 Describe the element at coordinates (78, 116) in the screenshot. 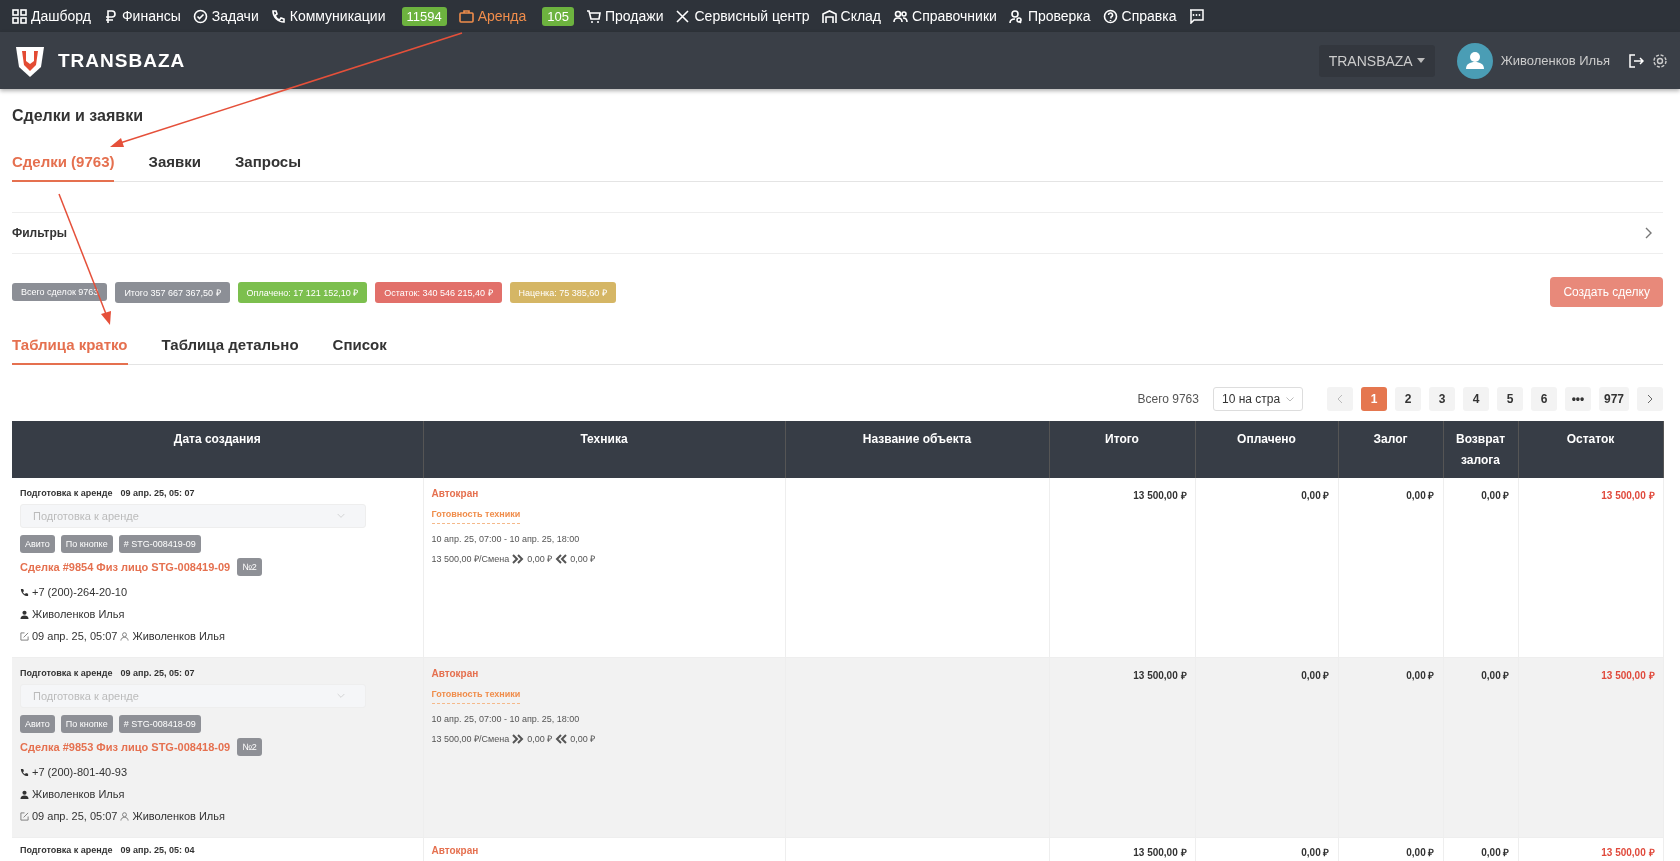

I see `page-title: Сделки и заявки` at that location.